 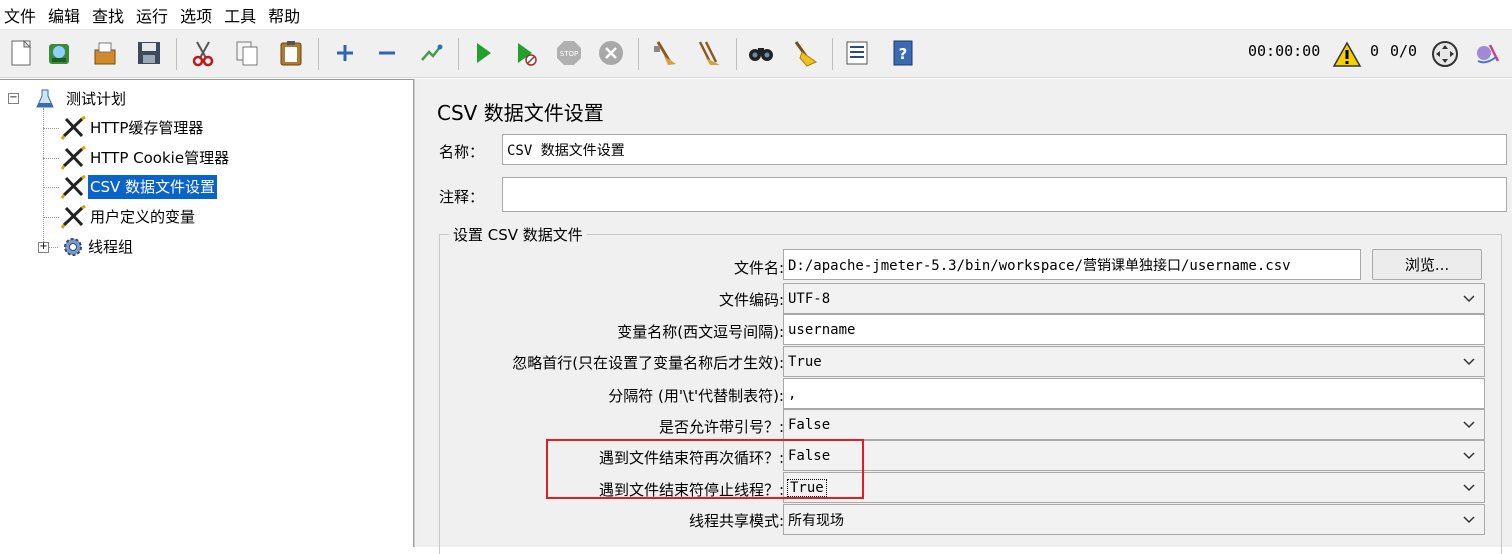 What do you see at coordinates (809, 298) in the screenshot?
I see `encoding-value: UTF-8` at bounding box center [809, 298].